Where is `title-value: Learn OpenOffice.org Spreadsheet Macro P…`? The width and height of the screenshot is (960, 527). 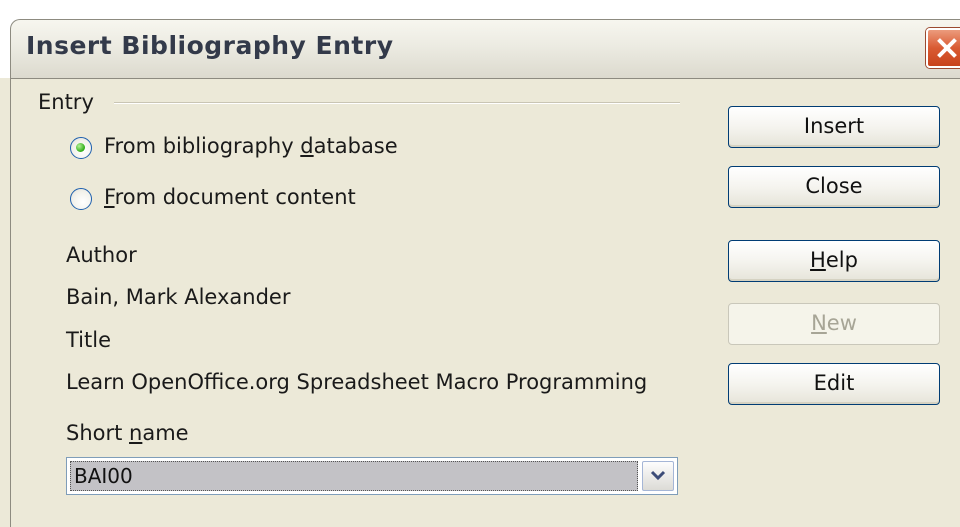 title-value: Learn OpenOffice.org Spreadsheet Macro P… is located at coordinates (357, 382).